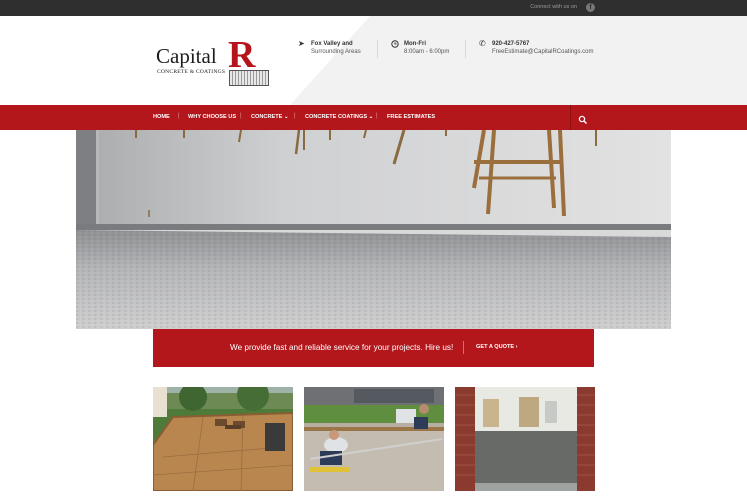 The image size is (747, 498). What do you see at coordinates (420, 48) in the screenshot?
I see `hours-info: Mon-Fri 8:00am - 6:00pm` at bounding box center [420, 48].